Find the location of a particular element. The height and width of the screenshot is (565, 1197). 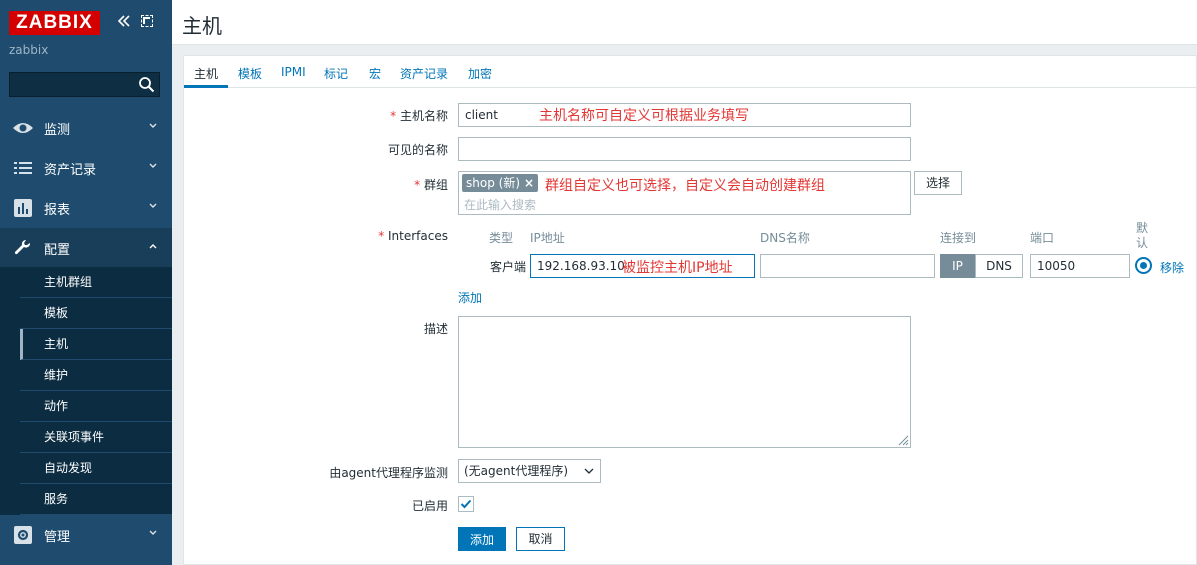

sidebar-item-label: 监测 is located at coordinates (57, 130).